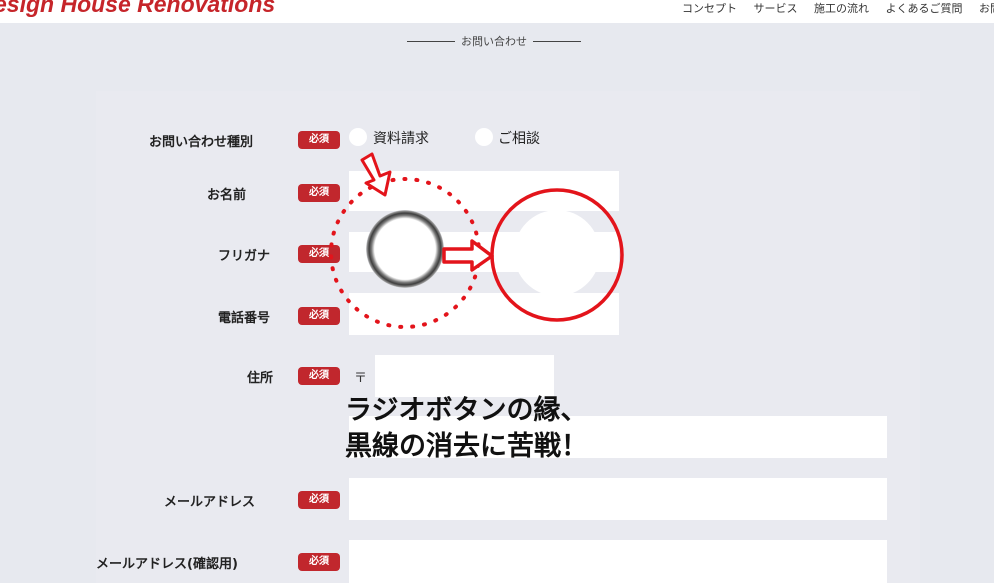 This screenshot has height=583, width=994. What do you see at coordinates (466, 429) in the screenshot?
I see `annotation-caption: ラジオボタンの縁、 黒線の消去に苦戦！` at bounding box center [466, 429].